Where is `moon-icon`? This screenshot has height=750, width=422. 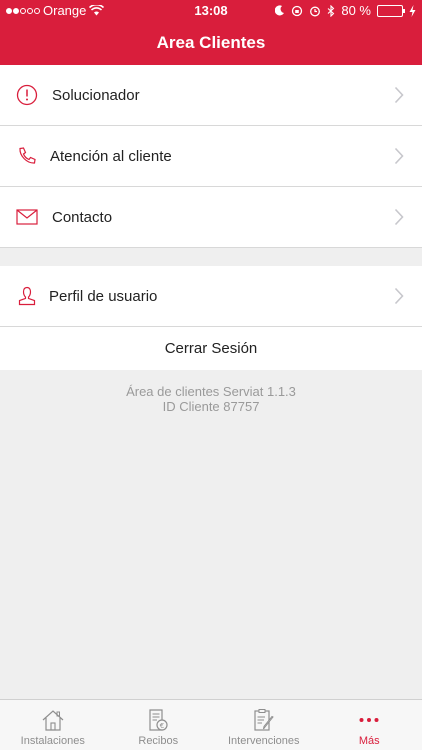
moon-icon is located at coordinates (280, 10).